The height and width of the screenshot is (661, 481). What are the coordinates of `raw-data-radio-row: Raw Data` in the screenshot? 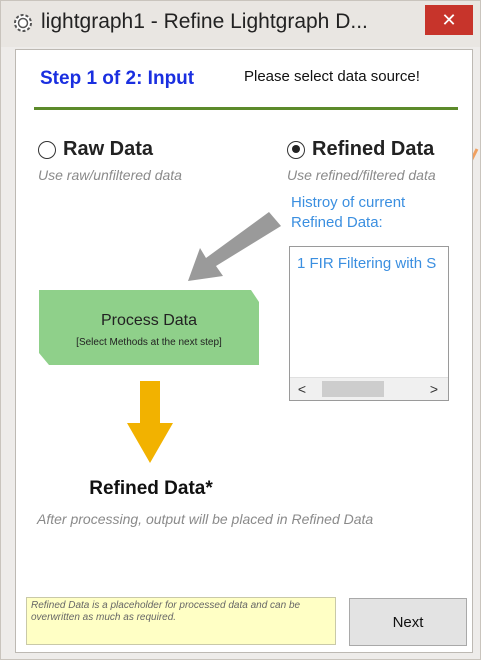 It's located at (110, 149).